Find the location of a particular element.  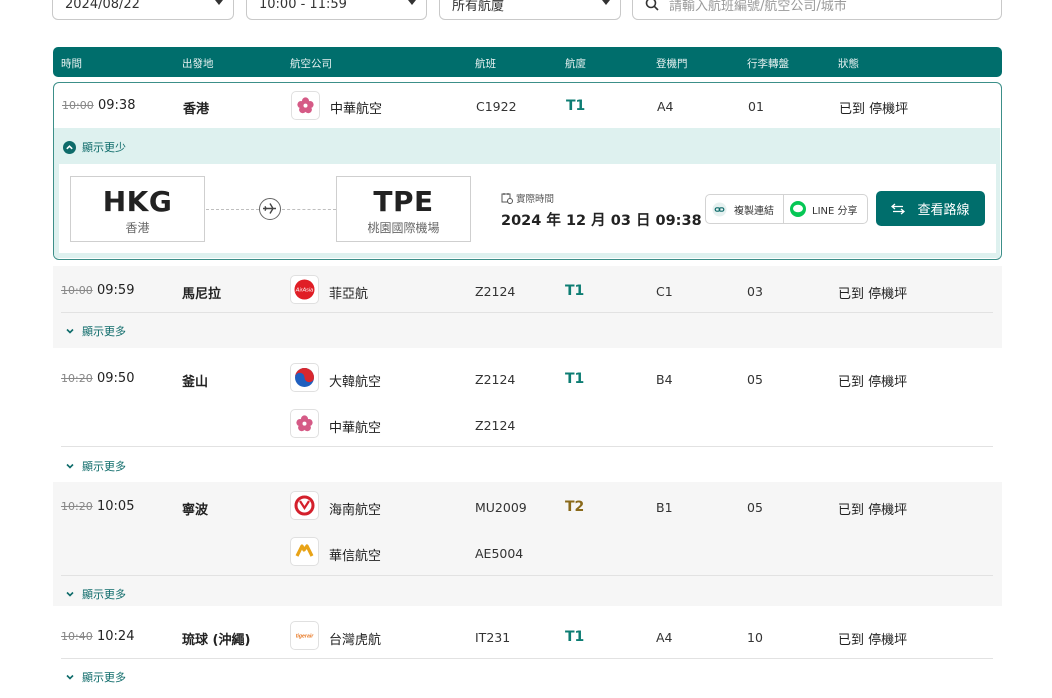

chevron-up-icon is located at coordinates (69, 147).